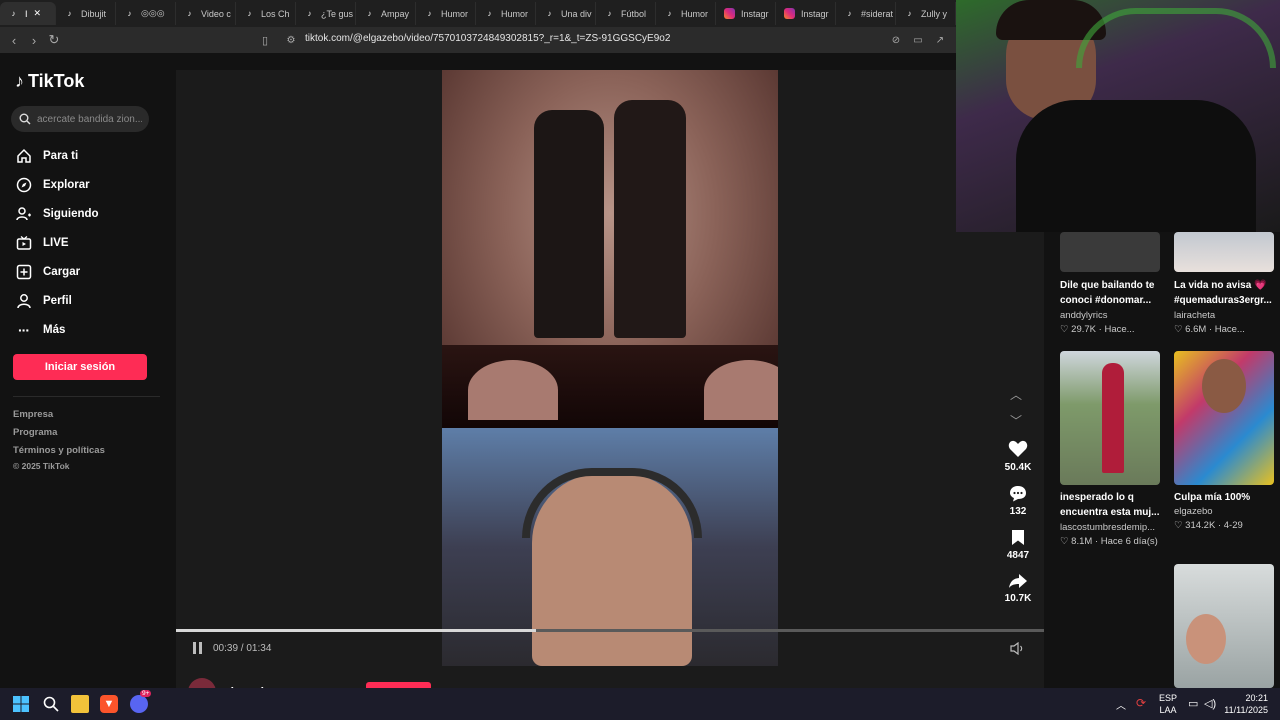  I want to click on browser-tab: ♪ Ampay, so click(386, 13).